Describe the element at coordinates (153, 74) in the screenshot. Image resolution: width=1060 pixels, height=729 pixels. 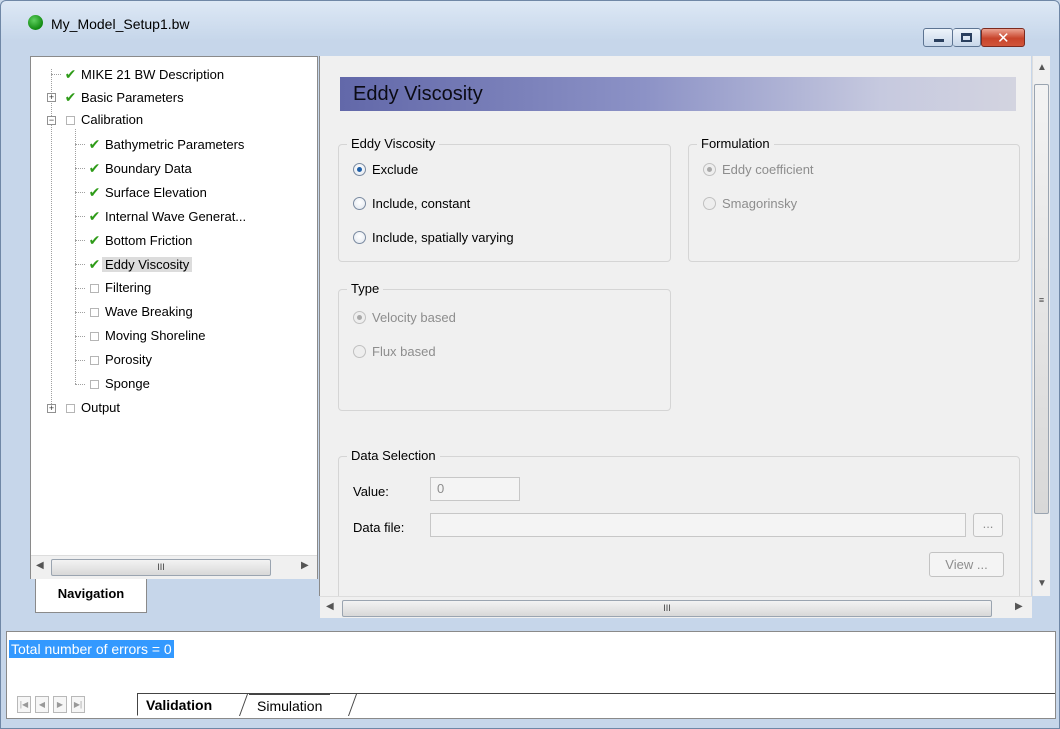
I see `tree-item-label: MIKE 21 BW Description` at that location.